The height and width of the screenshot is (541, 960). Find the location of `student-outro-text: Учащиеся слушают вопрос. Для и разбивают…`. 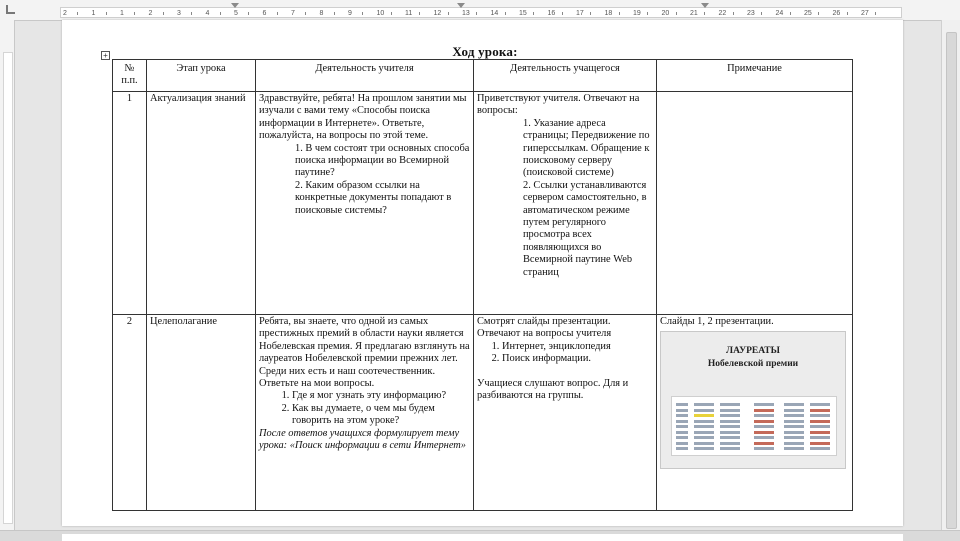

student-outro-text: Учащиеся слушают вопрос. Для и разбивают… is located at coordinates (553, 389).